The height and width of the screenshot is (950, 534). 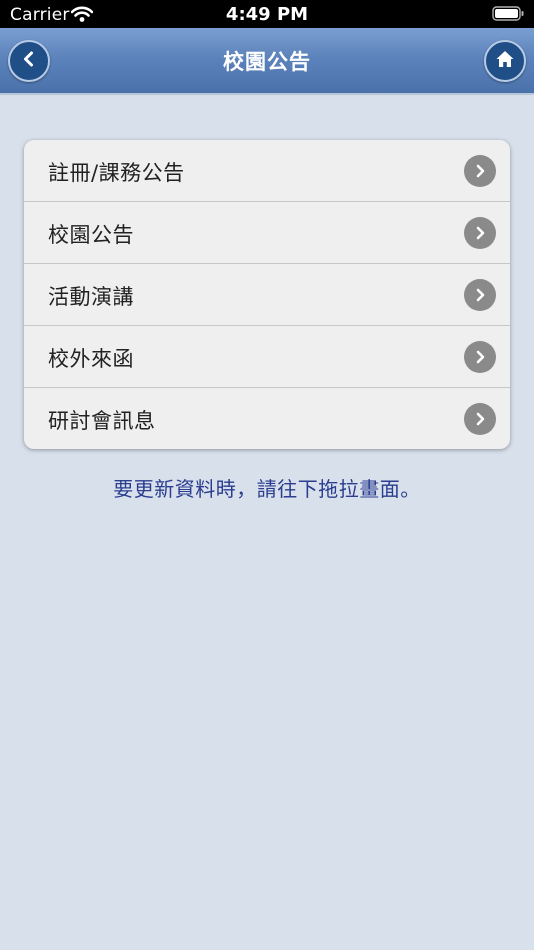 I want to click on menu-item-seminars: 研討會訊息, so click(x=267, y=418).